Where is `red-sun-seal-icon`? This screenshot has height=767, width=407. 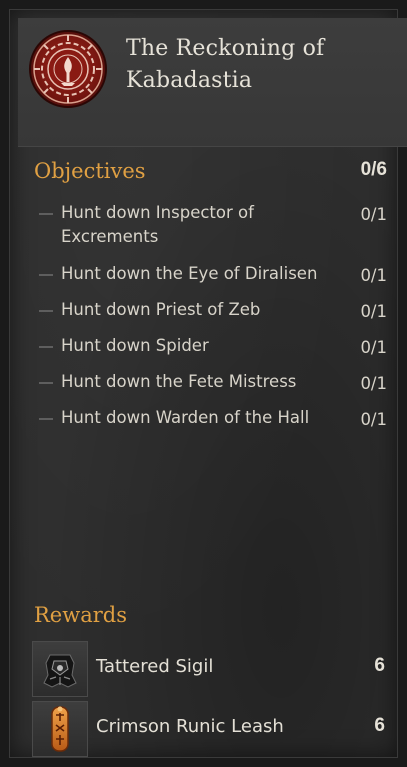 red-sun-seal-icon is located at coordinates (68, 69).